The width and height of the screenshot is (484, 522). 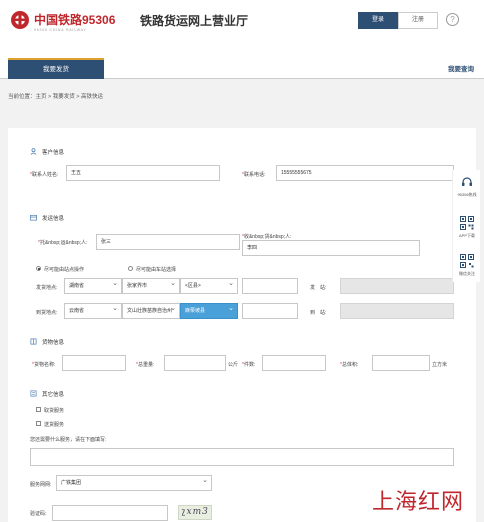 I want to click on weight-label: *总重量:, so click(x=145, y=365).